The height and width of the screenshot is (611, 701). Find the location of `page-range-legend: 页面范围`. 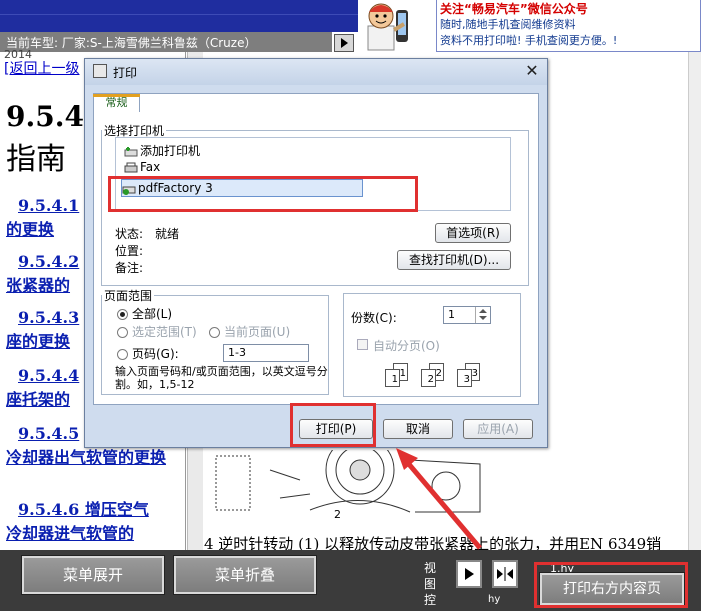

page-range-legend: 页面范围 is located at coordinates (128, 296).